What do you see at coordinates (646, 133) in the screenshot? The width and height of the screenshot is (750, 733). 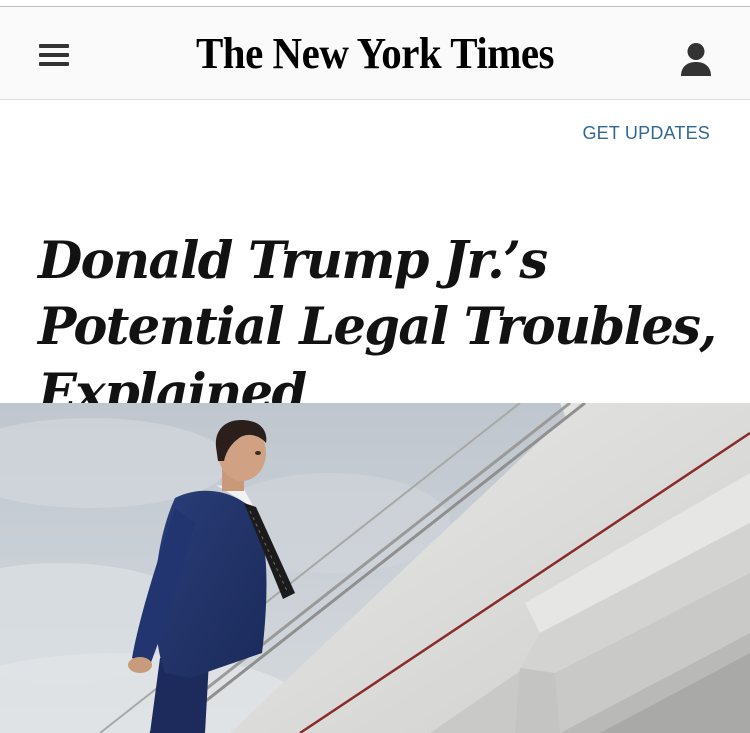 I see `get-updates-link: GET UPDATES` at bounding box center [646, 133].